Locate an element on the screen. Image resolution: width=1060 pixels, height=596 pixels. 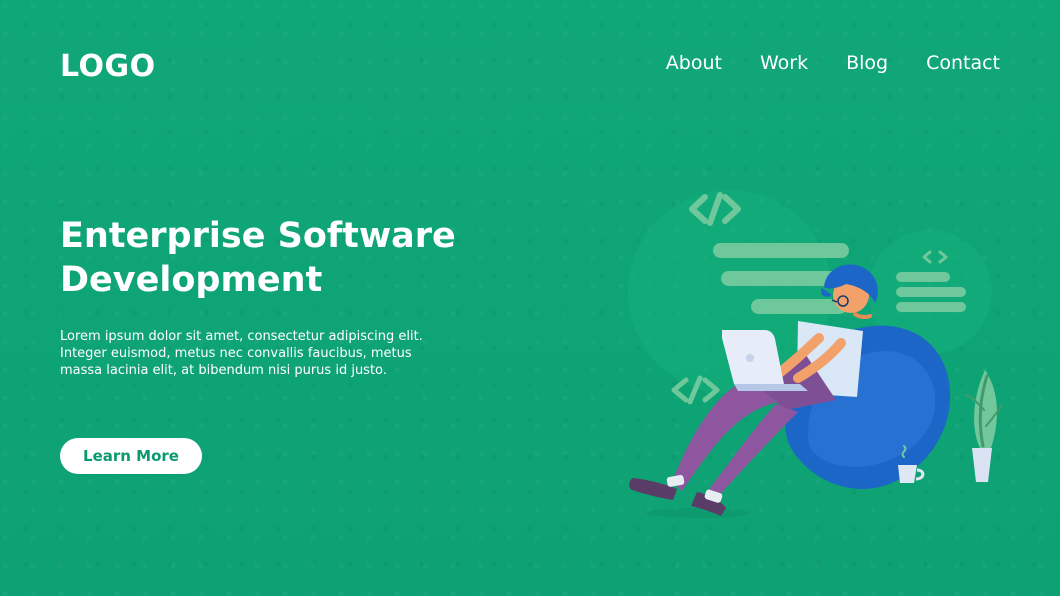
nav-link-contact: Contact is located at coordinates (963, 63).